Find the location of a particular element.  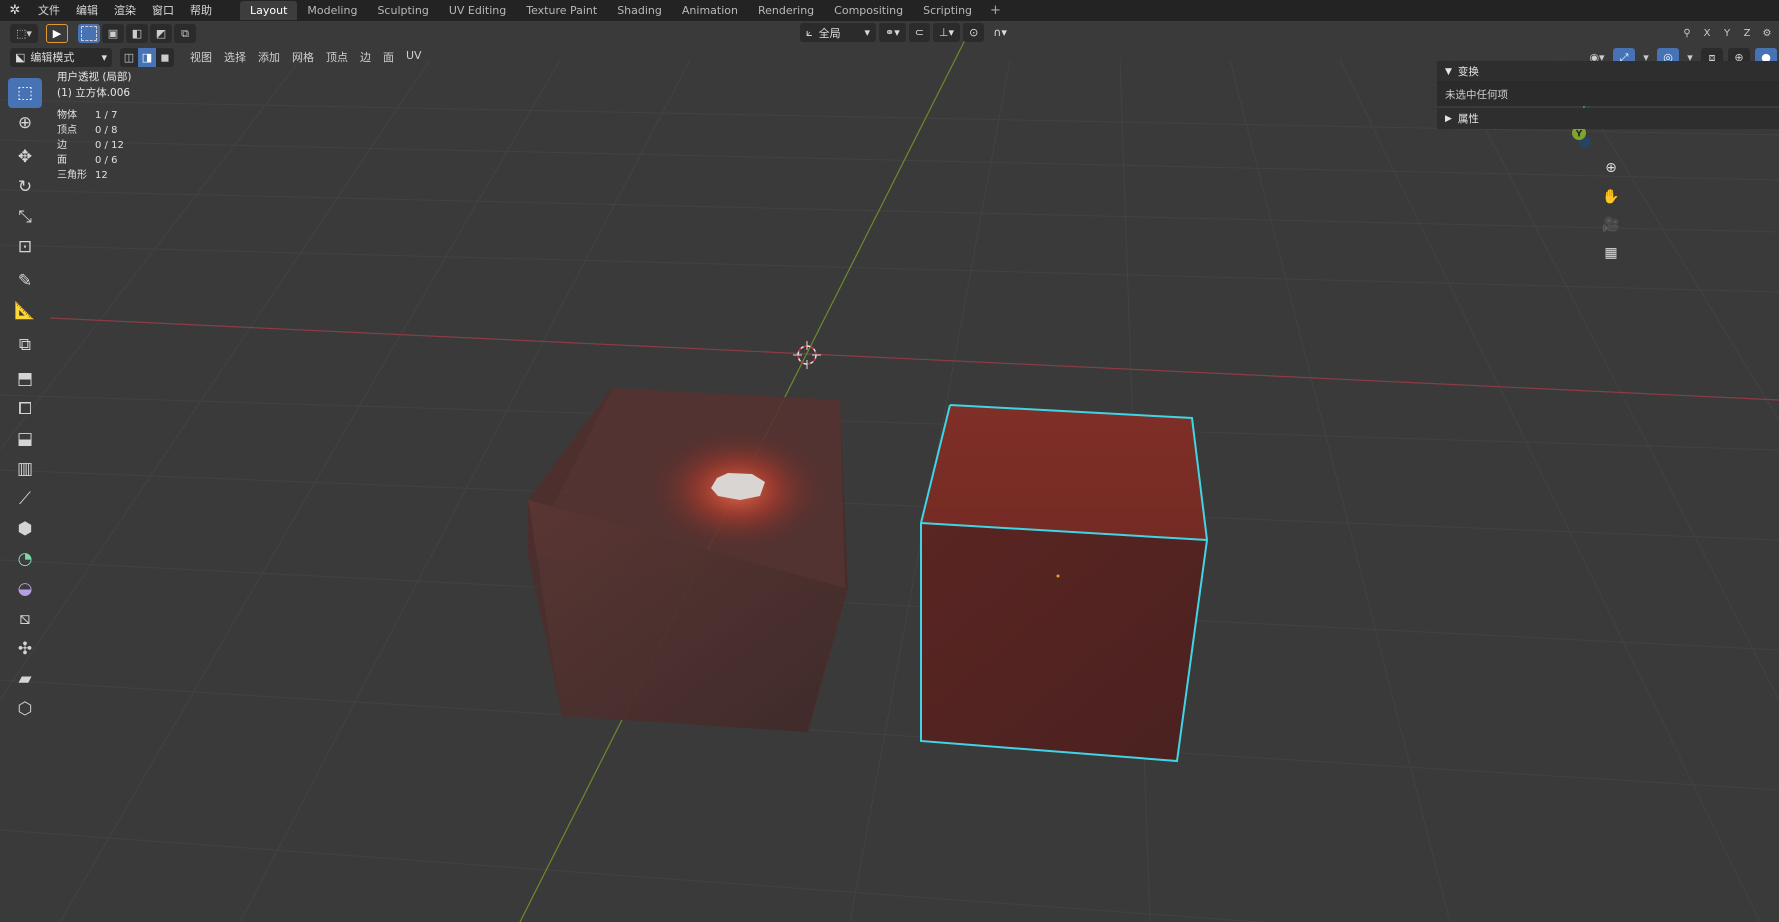

rip-region-icon: ⬡ is located at coordinates (25, 709).